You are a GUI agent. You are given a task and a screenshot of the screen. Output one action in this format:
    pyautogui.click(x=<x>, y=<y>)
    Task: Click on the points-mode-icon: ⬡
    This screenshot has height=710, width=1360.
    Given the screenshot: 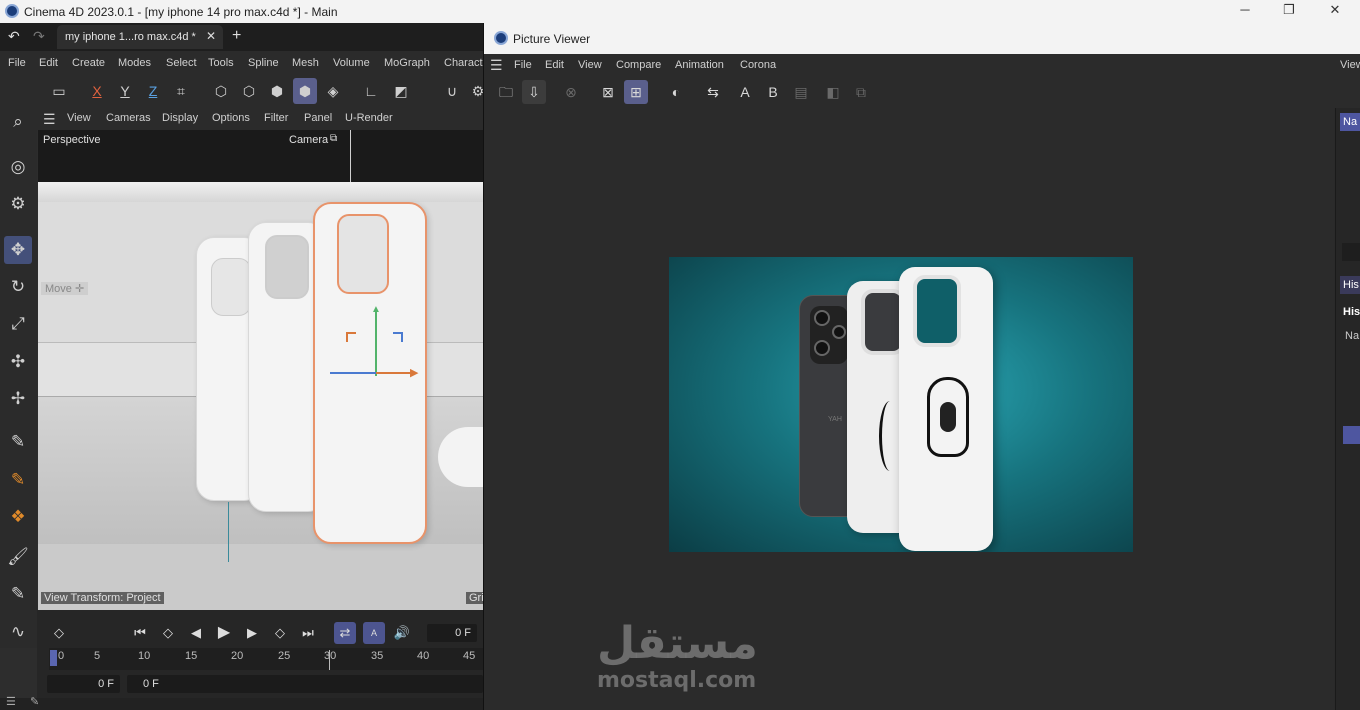 What is the action you would take?
    pyautogui.click(x=221, y=91)
    